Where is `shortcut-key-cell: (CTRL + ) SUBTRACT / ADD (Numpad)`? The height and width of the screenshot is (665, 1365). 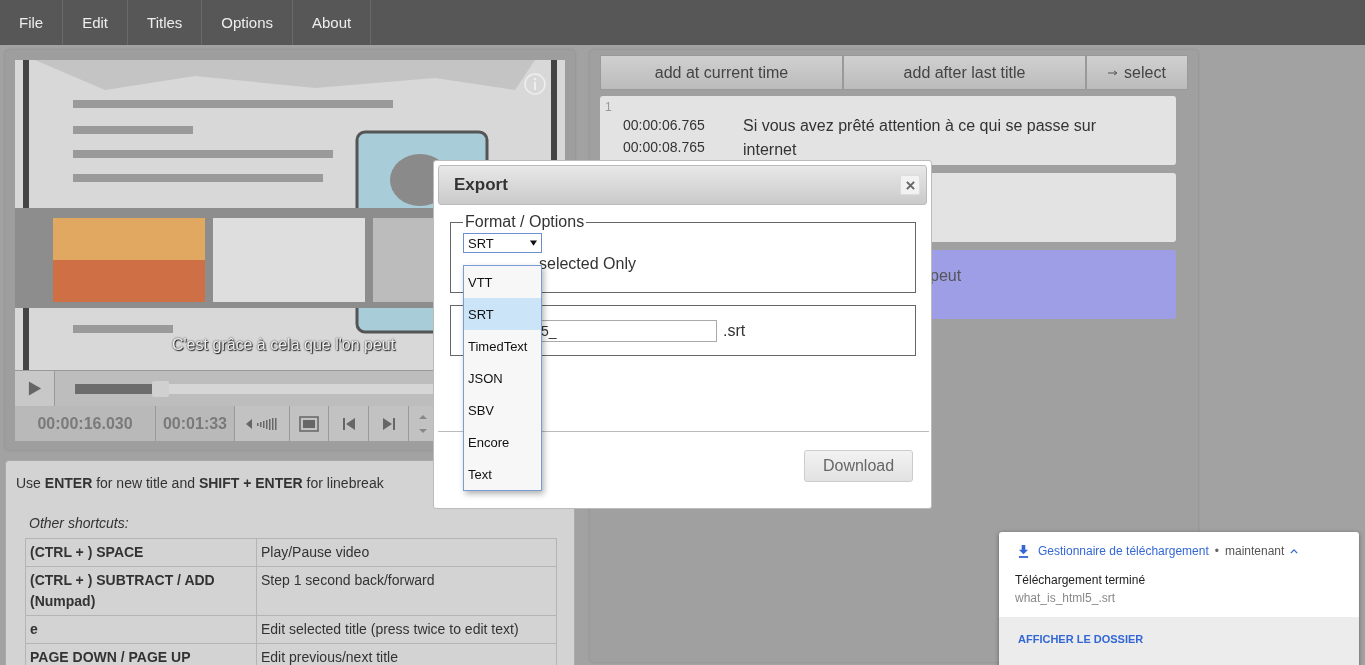 shortcut-key-cell: (CTRL + ) SUBTRACT / ADD (Numpad) is located at coordinates (141, 591).